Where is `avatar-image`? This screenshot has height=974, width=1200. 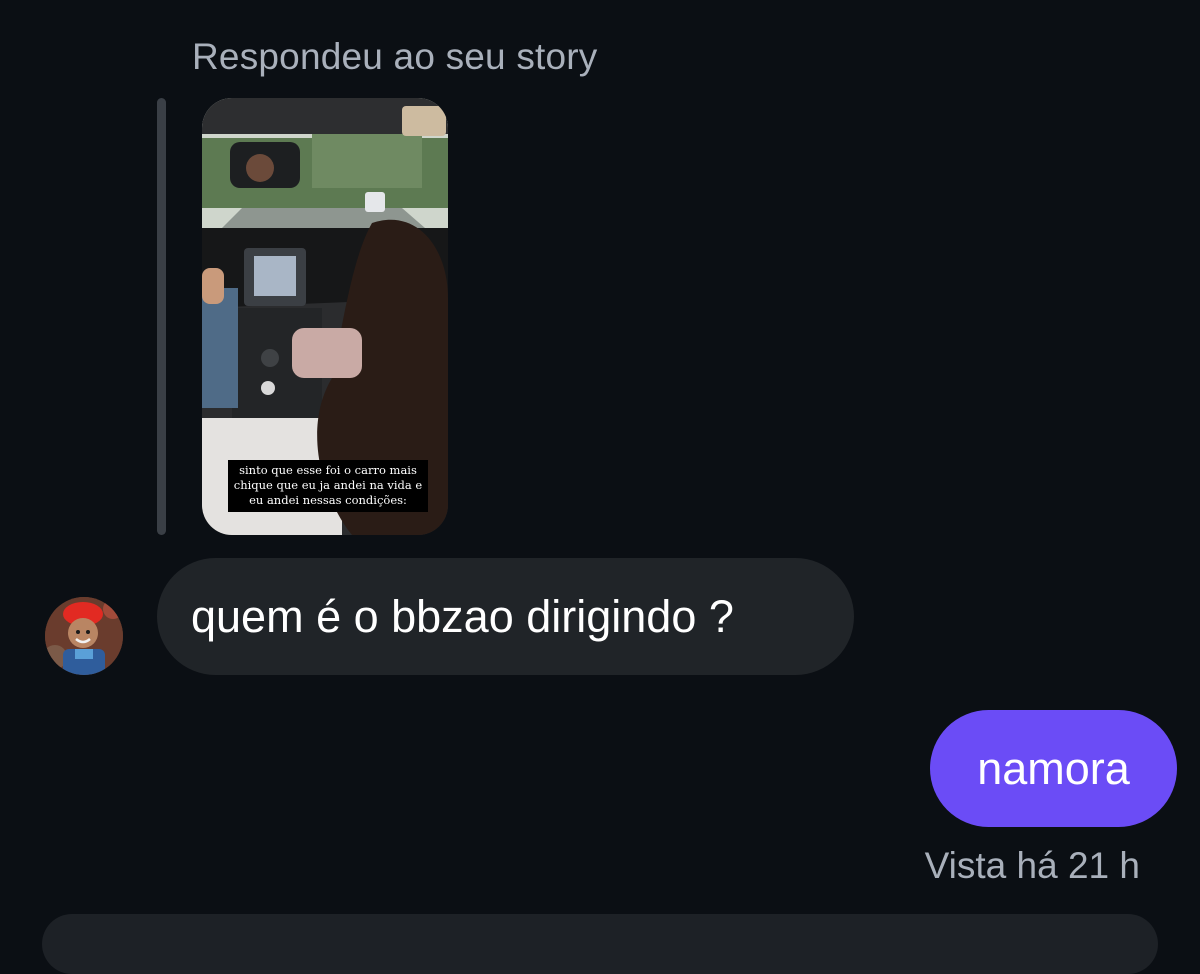
avatar-image is located at coordinates (84, 636).